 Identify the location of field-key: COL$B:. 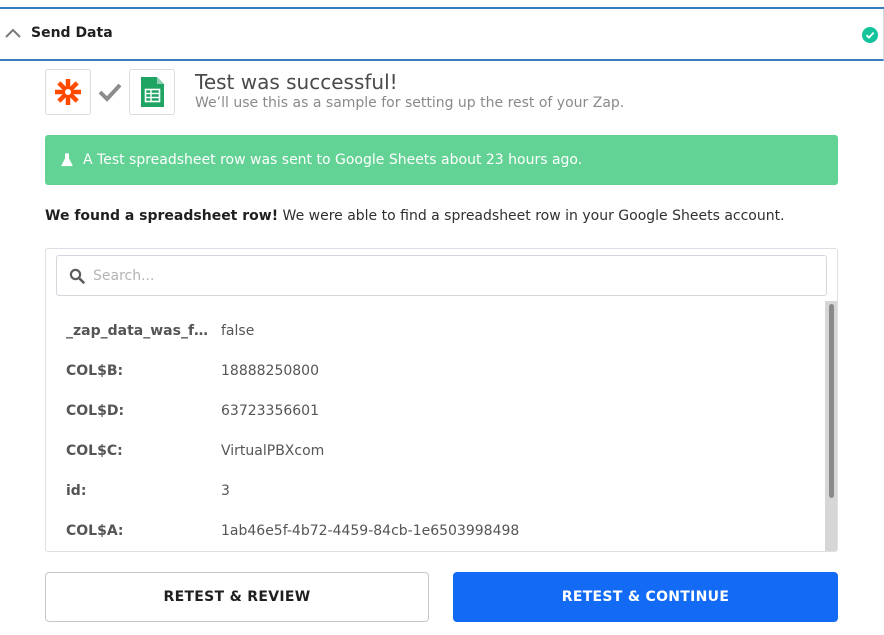
(95, 371).